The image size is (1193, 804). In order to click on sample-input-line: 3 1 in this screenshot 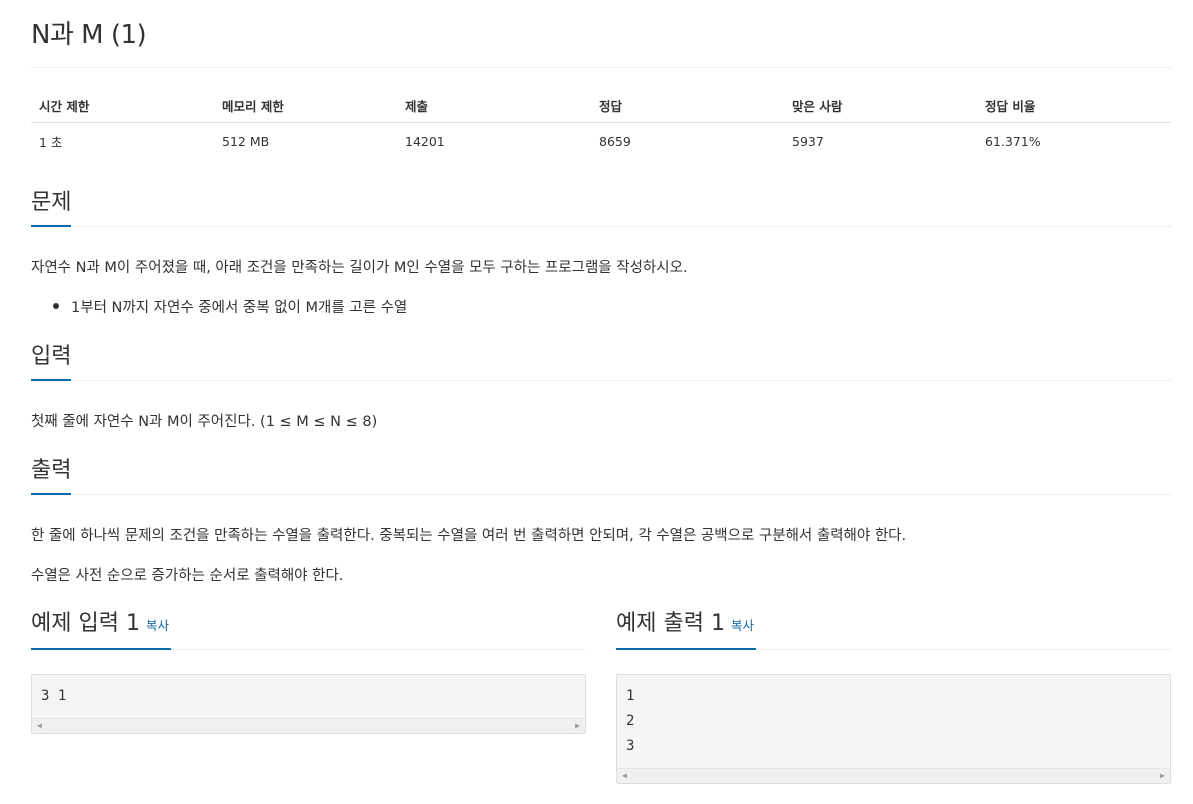, I will do `click(54, 696)`.